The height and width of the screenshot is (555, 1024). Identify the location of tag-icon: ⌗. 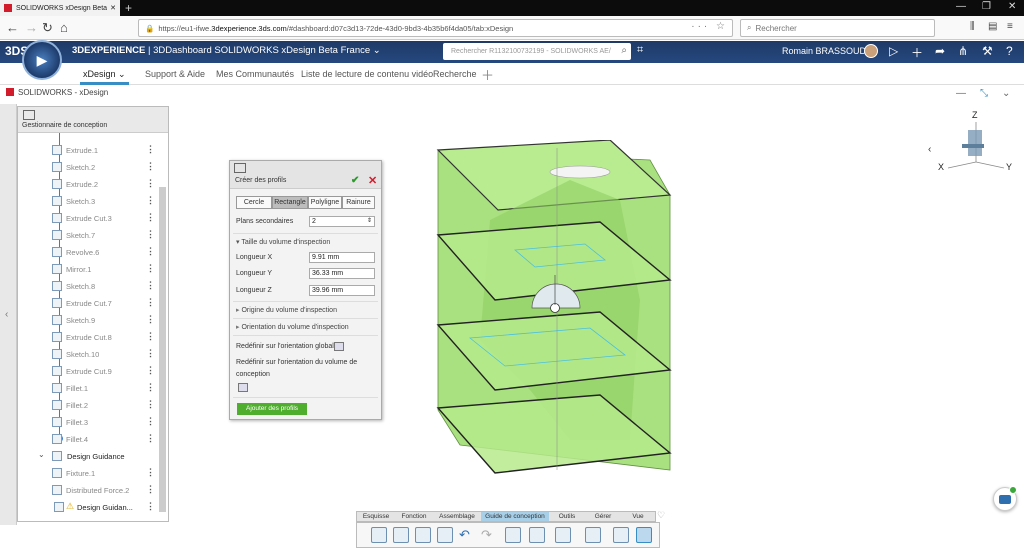
(640, 50).